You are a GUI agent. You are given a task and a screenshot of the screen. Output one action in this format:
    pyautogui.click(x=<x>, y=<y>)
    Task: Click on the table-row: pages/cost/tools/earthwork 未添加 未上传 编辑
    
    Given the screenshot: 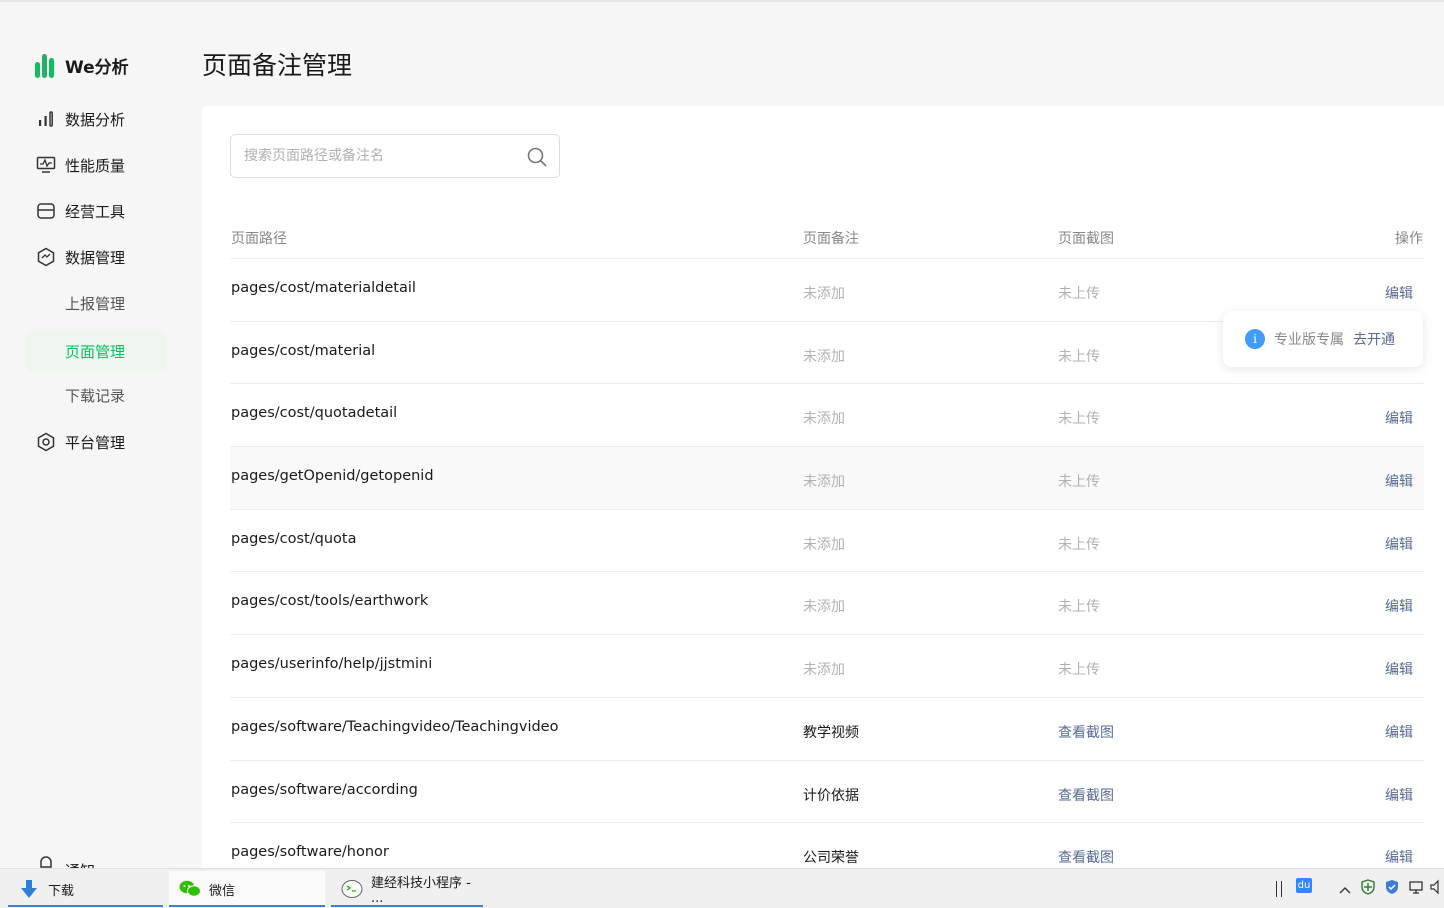 What is the action you would take?
    pyautogui.click(x=827, y=604)
    